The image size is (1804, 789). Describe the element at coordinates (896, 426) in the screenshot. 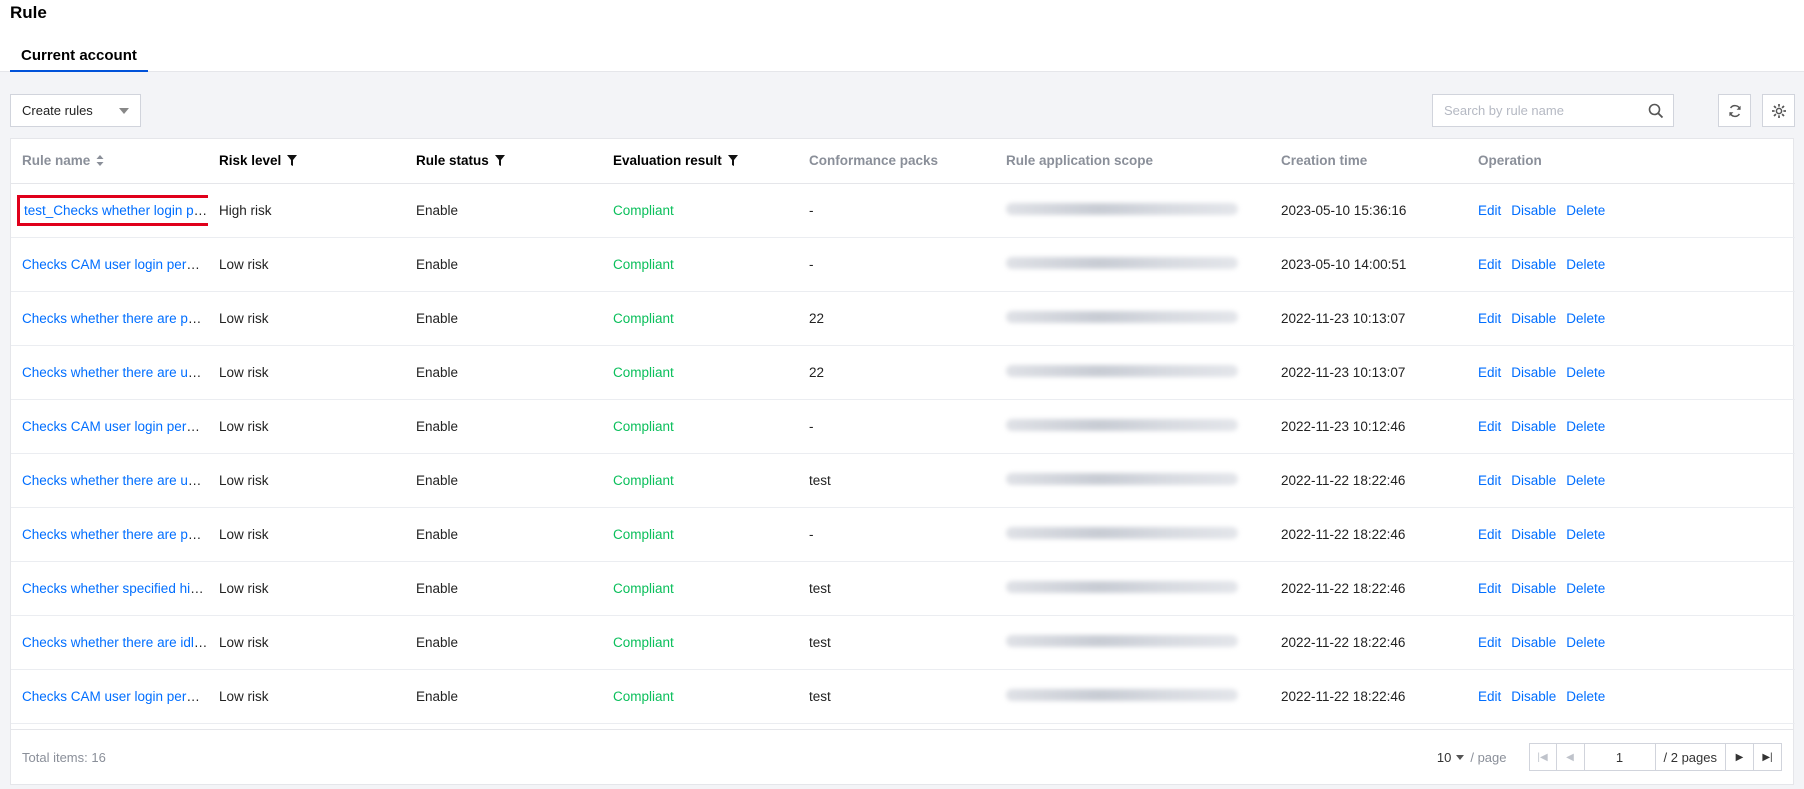

I see `conformance-packs-cell: -` at that location.